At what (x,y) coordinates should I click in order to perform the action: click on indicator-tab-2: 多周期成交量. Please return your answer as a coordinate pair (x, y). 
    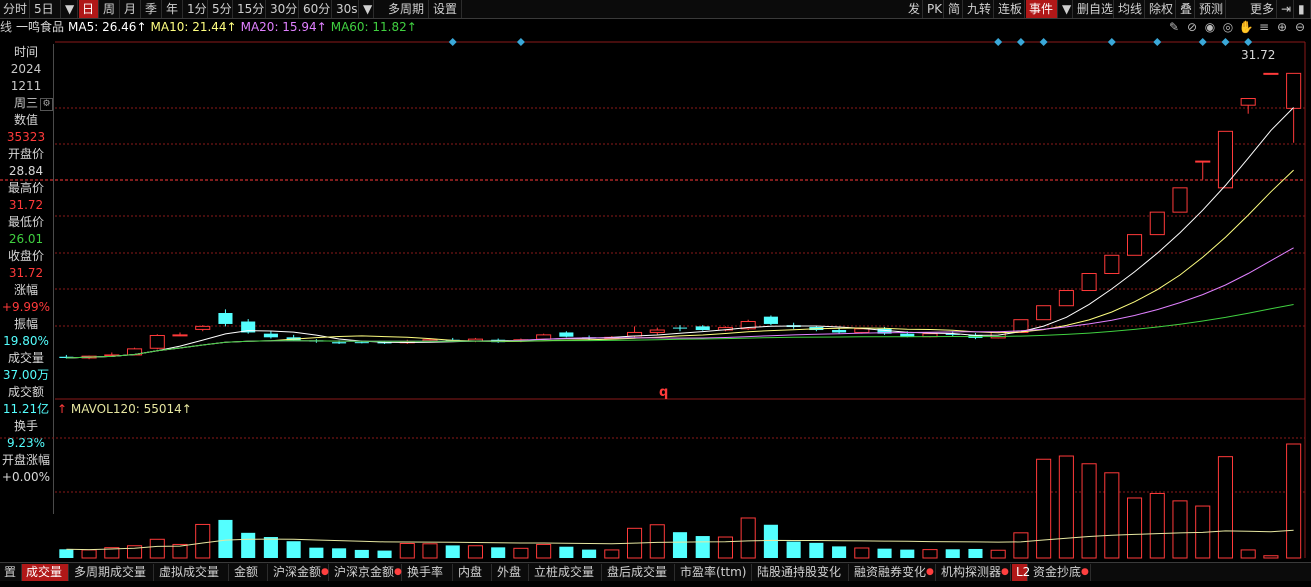
    Looking at the image, I should click on (112, 572).